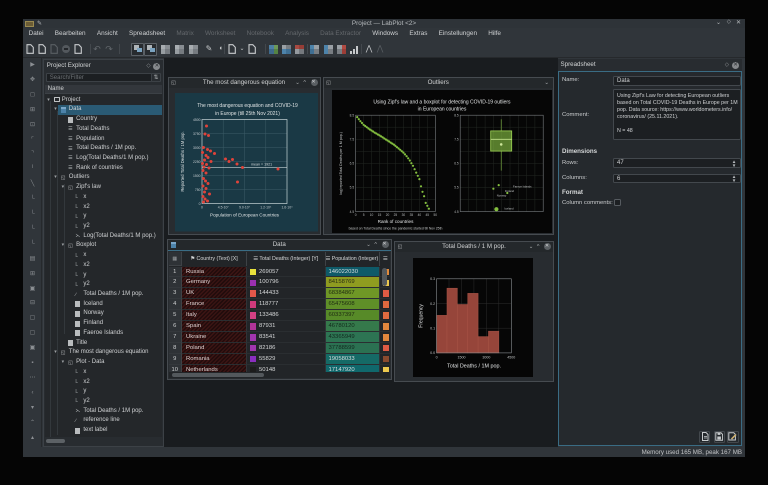 Image resolution: width=768 pixels, height=485 pixels. Describe the element at coordinates (508, 209) in the screenshot. I see `svg-text: Iceland` at that location.